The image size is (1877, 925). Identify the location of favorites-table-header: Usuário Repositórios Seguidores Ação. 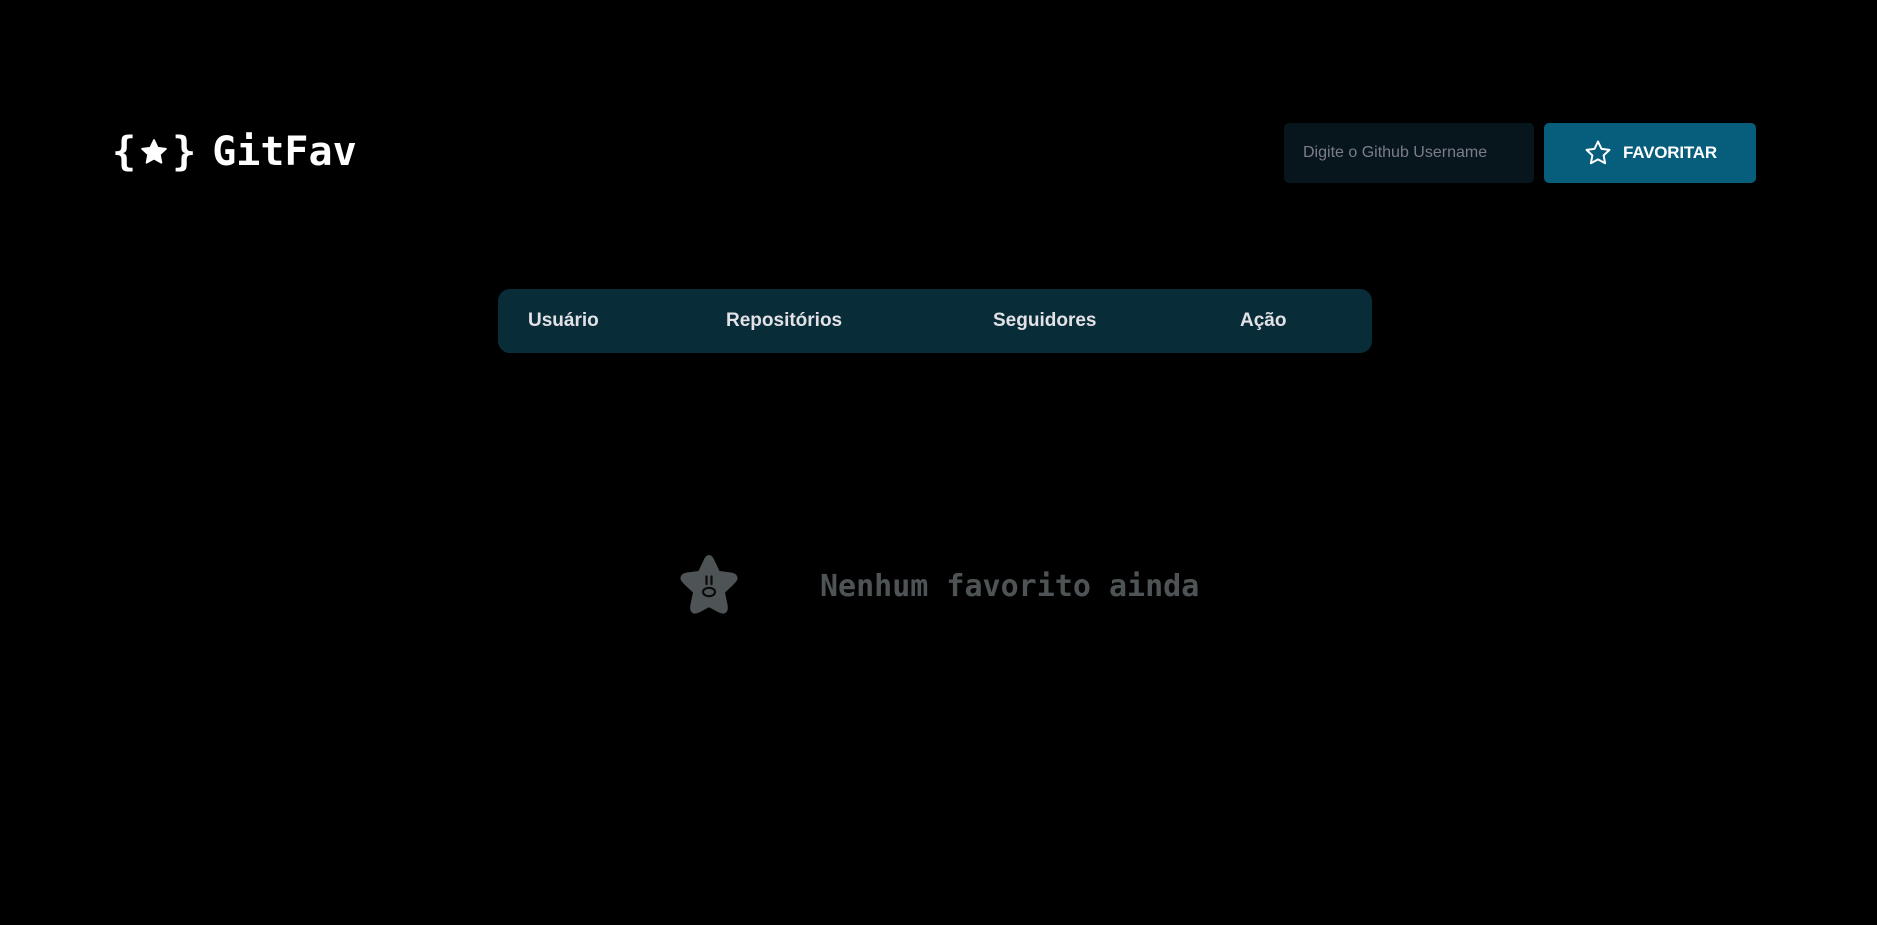
(935, 321).